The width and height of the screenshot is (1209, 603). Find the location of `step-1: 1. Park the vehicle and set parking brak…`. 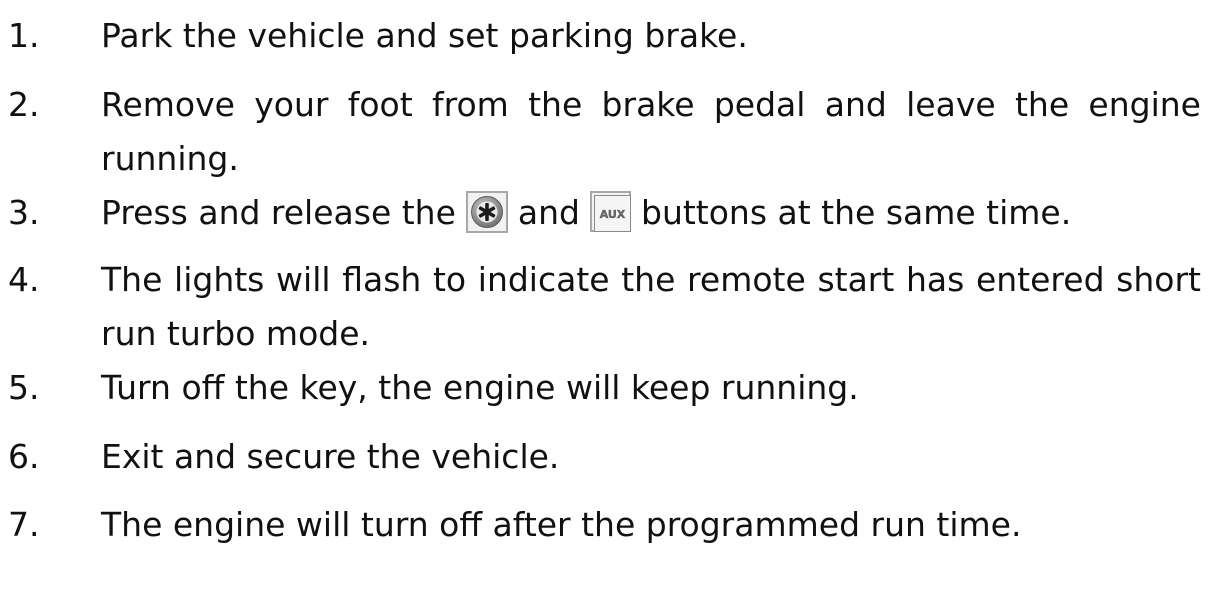

step-1: 1. Park the vehicle and set parking brak… is located at coordinates (378, 36).